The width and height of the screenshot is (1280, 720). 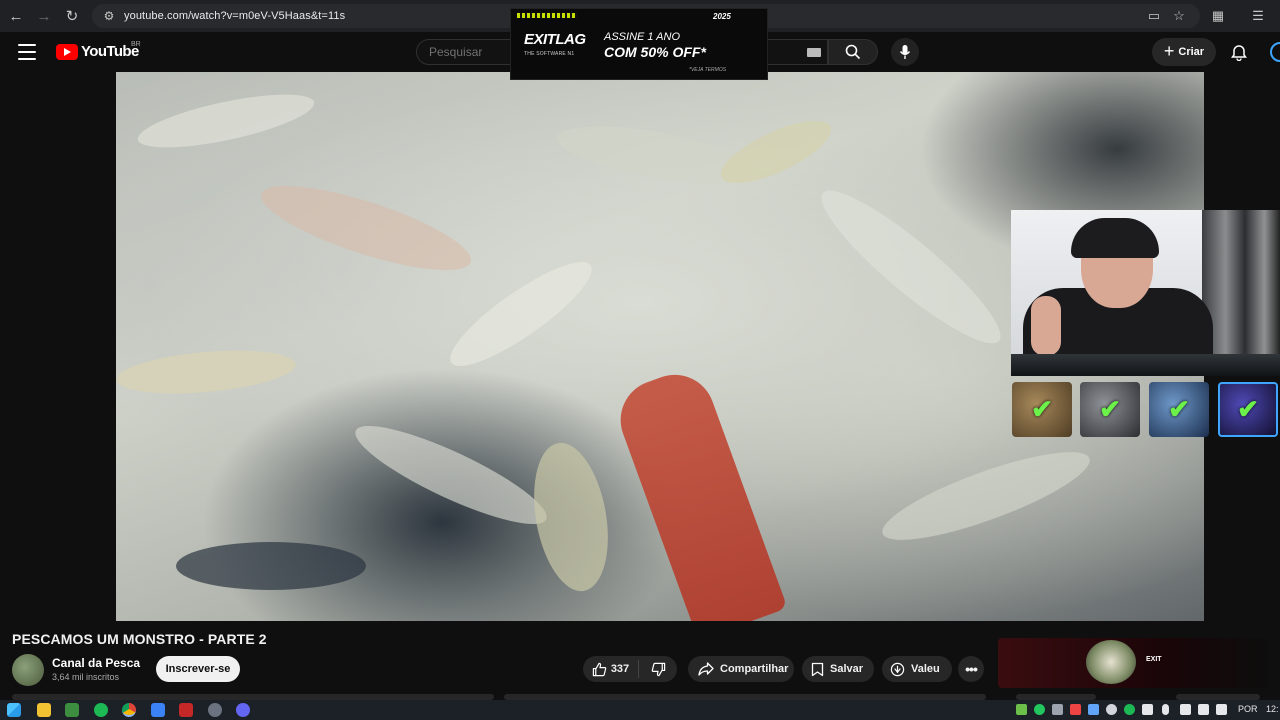 I want to click on voice-search-button, so click(x=905, y=52).